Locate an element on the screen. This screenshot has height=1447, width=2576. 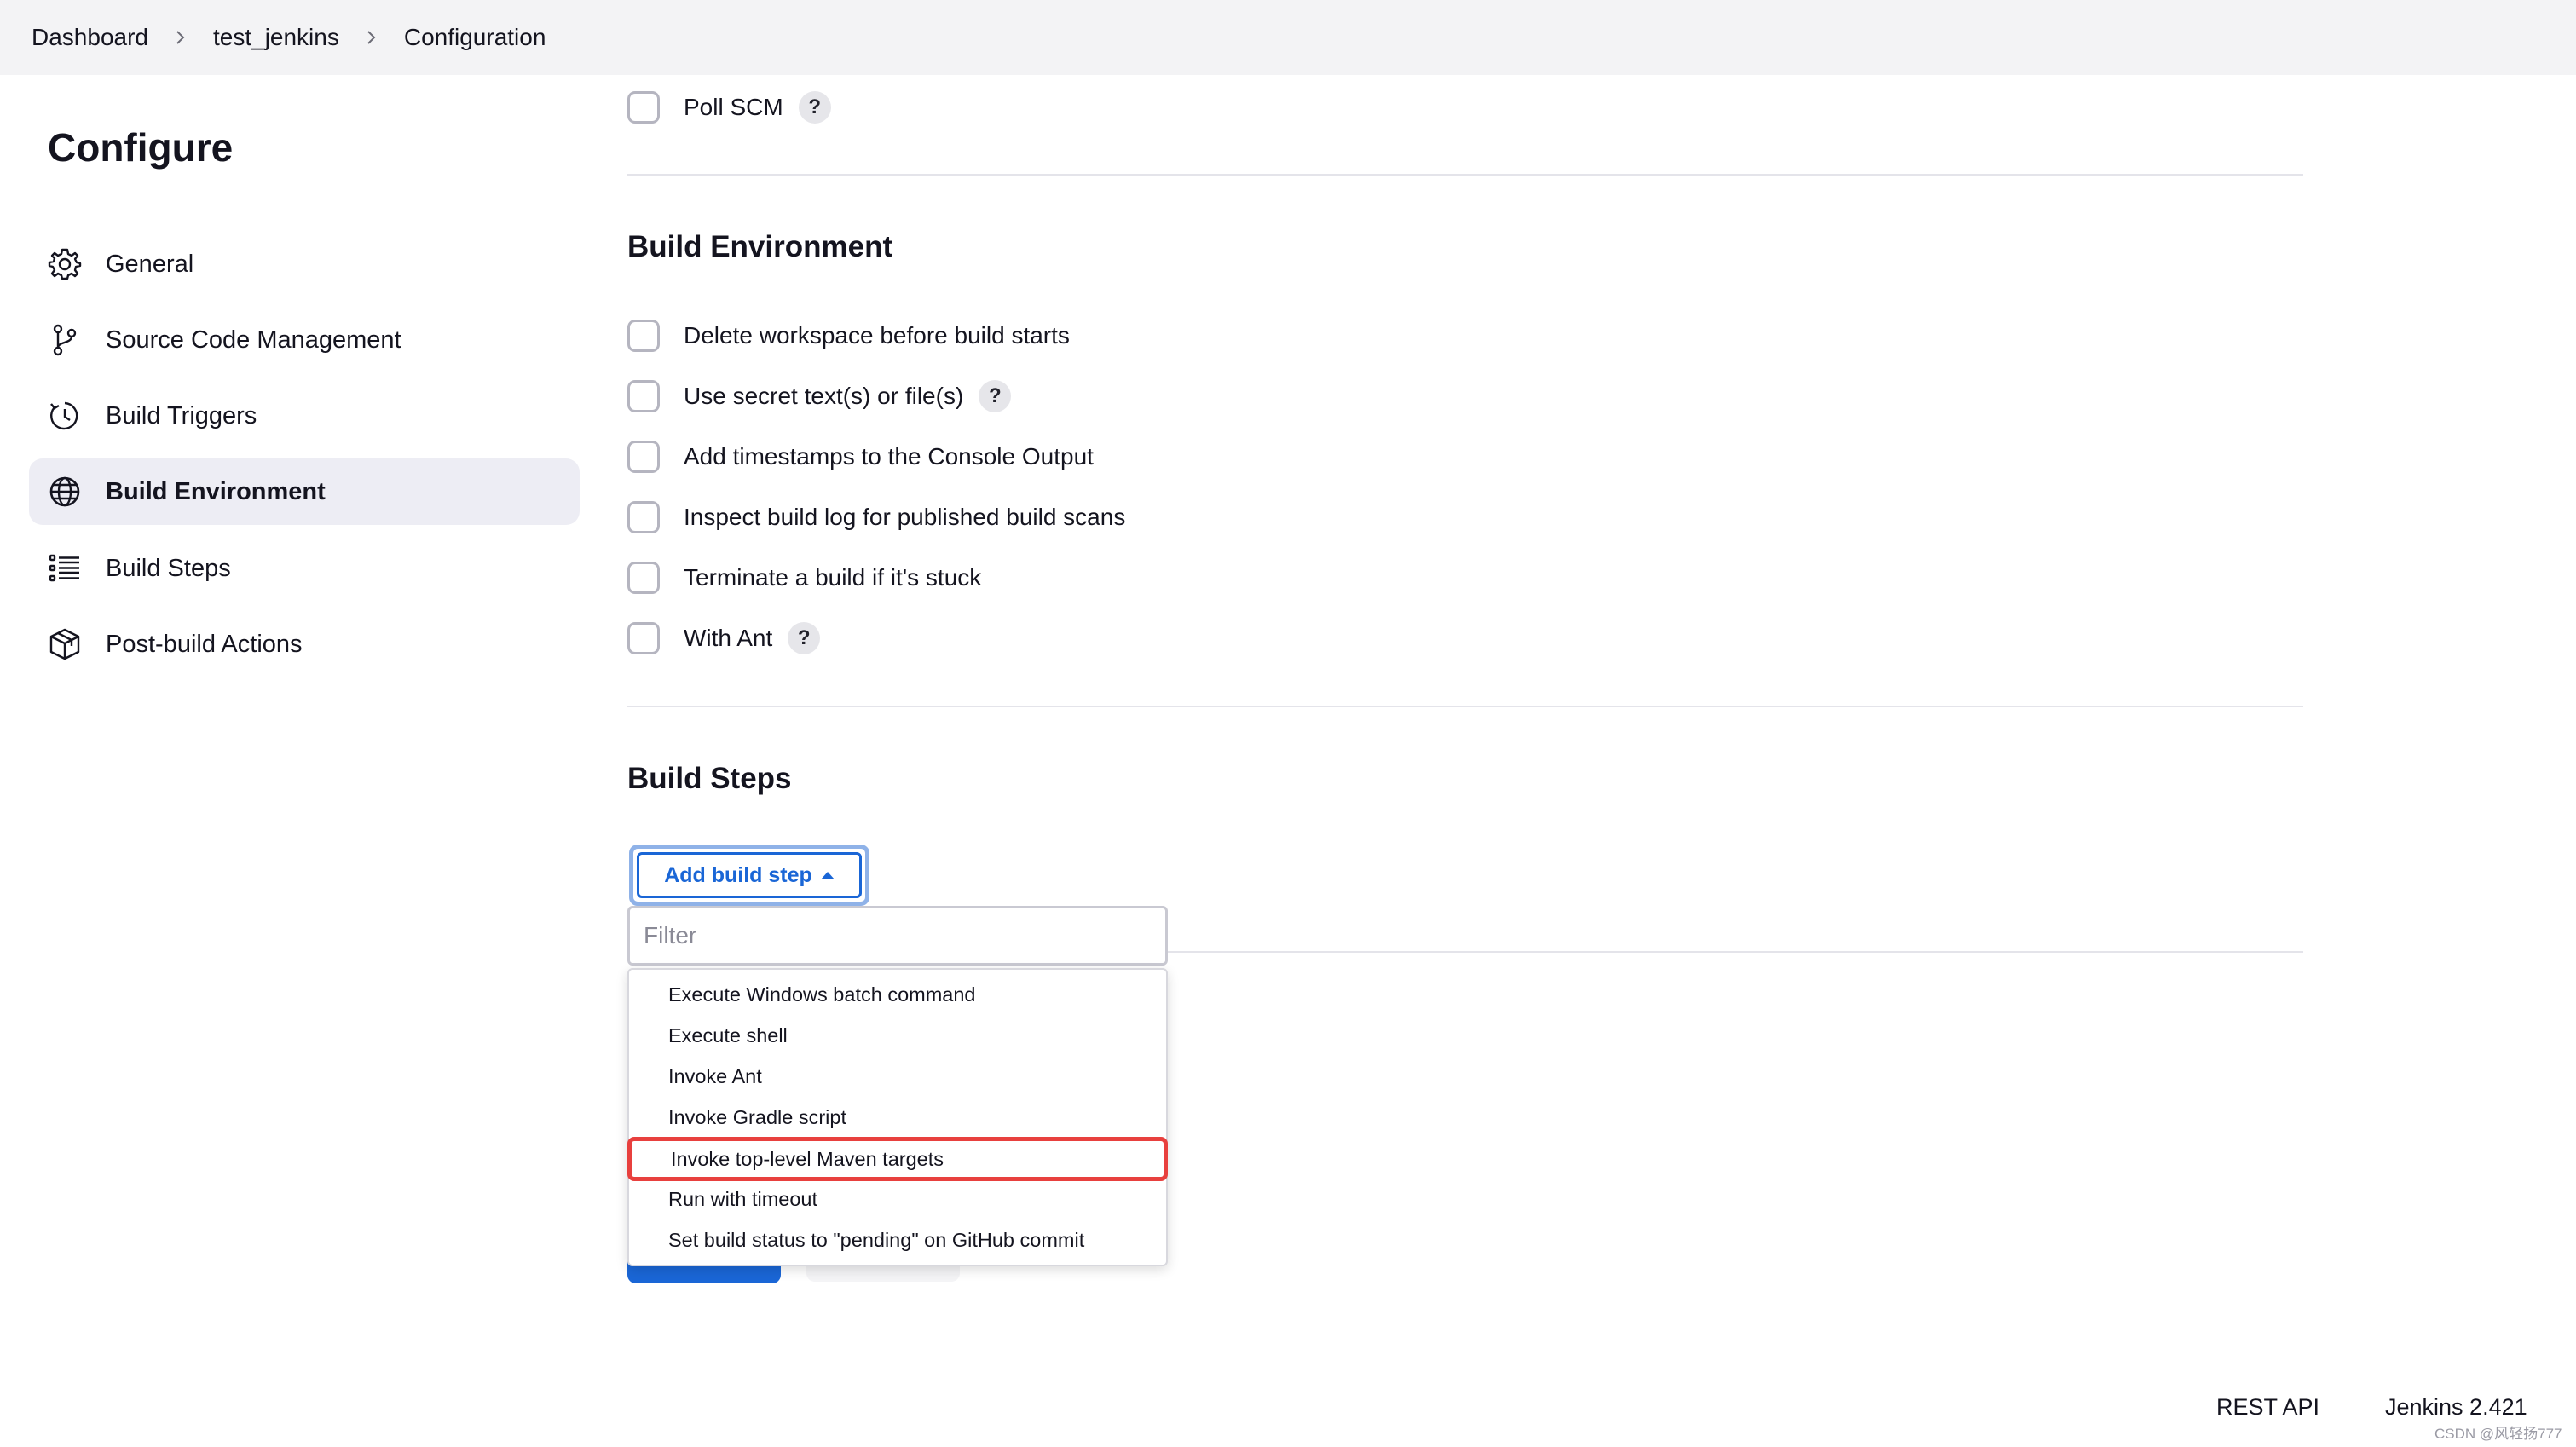
add-build-step-button: Add build step is located at coordinates (749, 875).